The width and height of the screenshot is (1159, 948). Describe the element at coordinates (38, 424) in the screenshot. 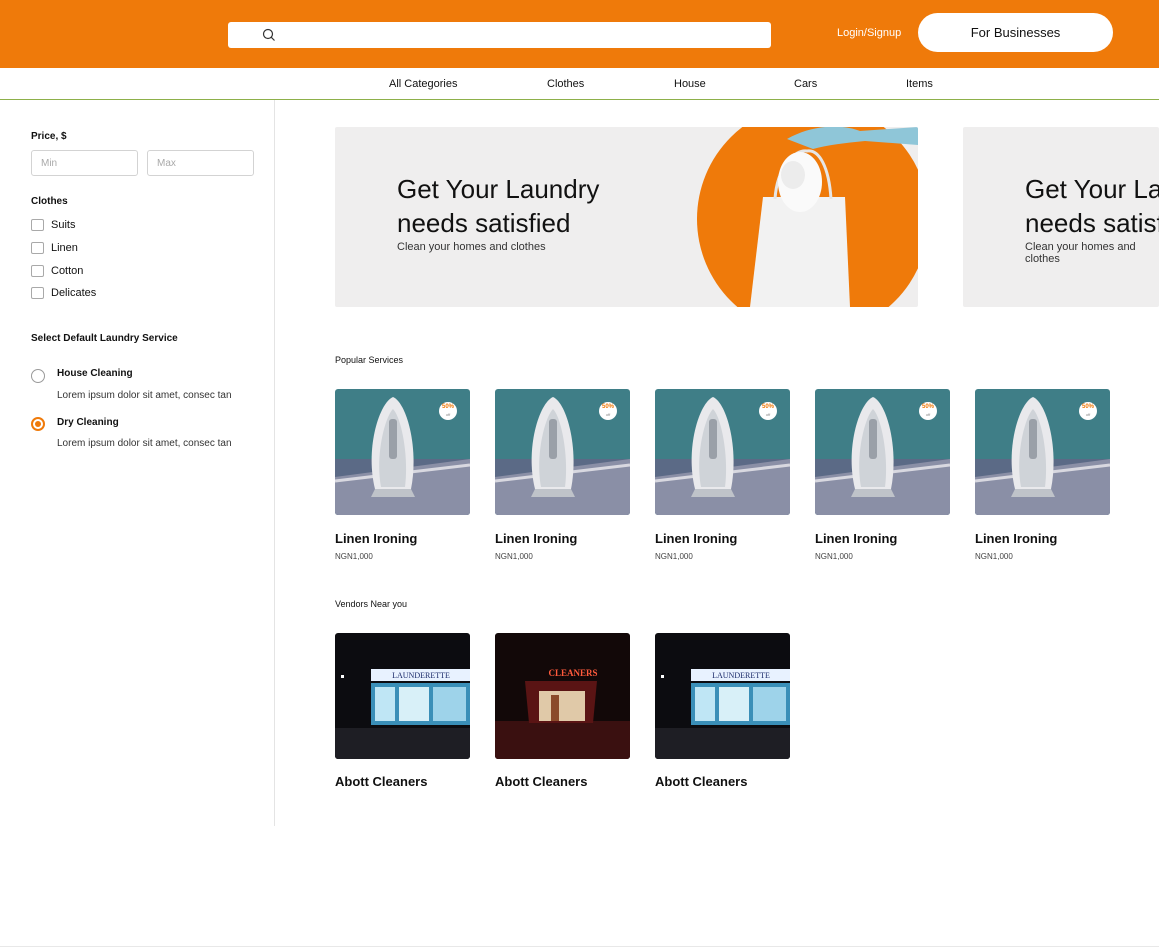

I see `dry-cleaning-radio` at that location.